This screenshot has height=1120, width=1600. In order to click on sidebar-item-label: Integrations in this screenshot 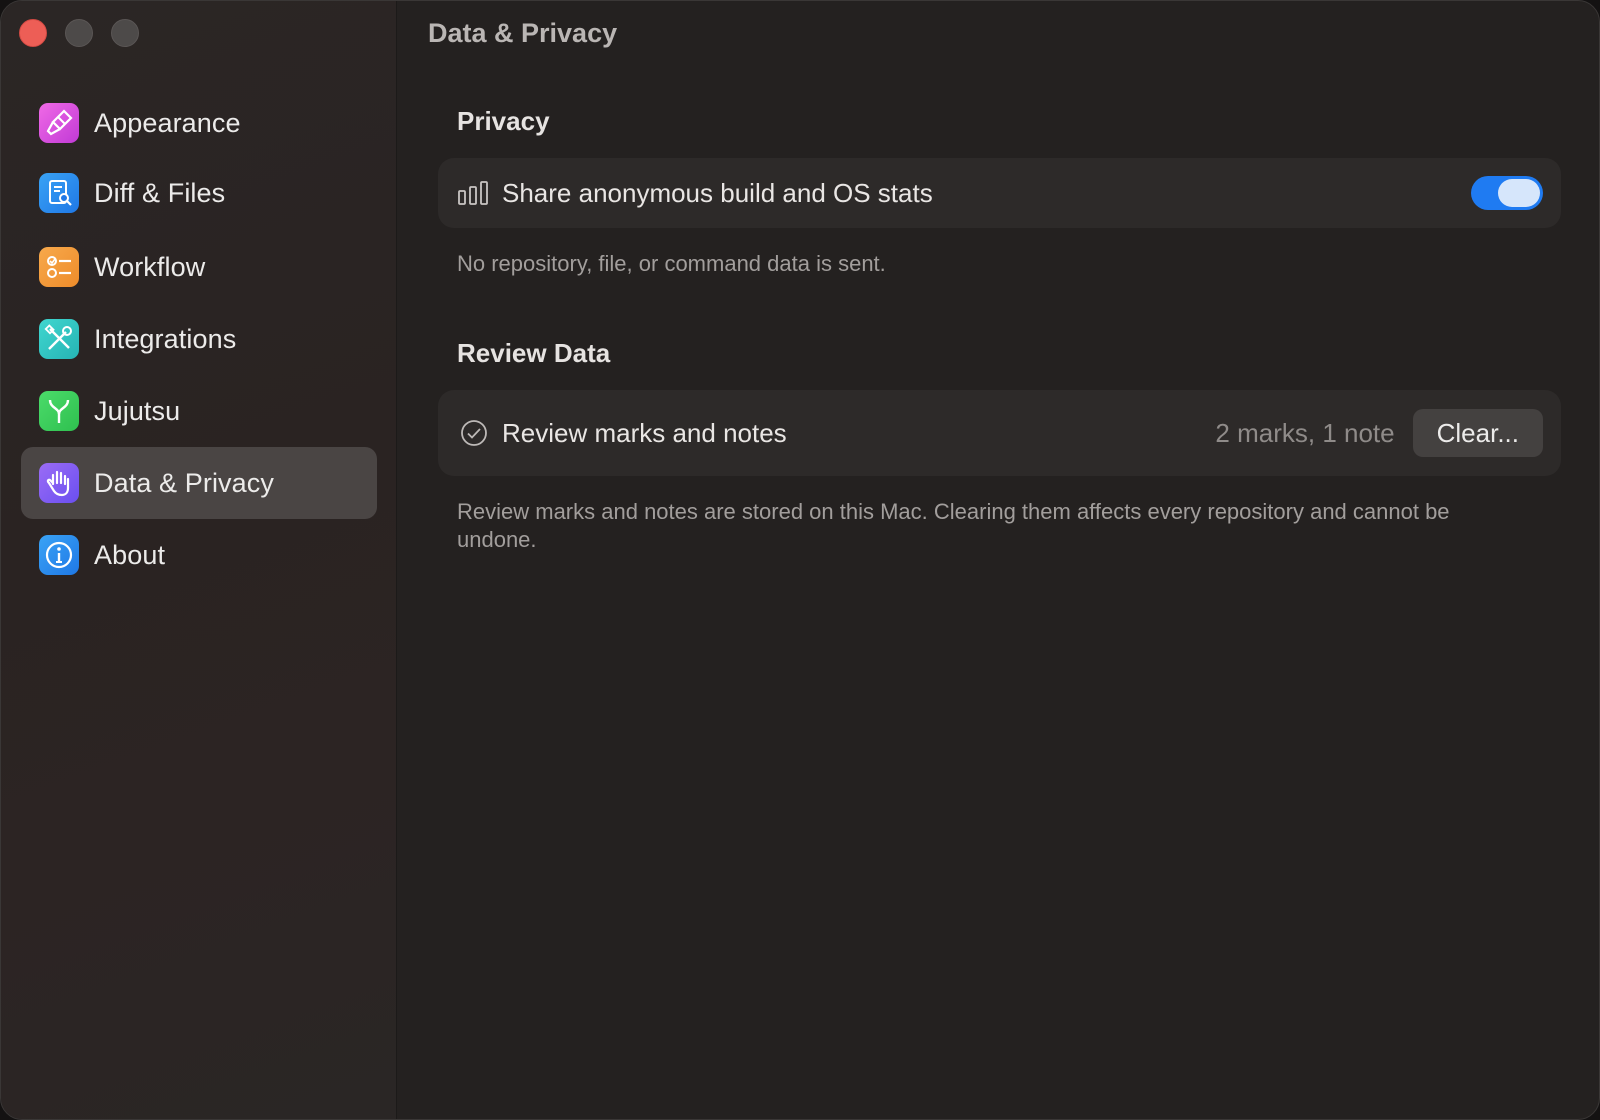, I will do `click(165, 338)`.